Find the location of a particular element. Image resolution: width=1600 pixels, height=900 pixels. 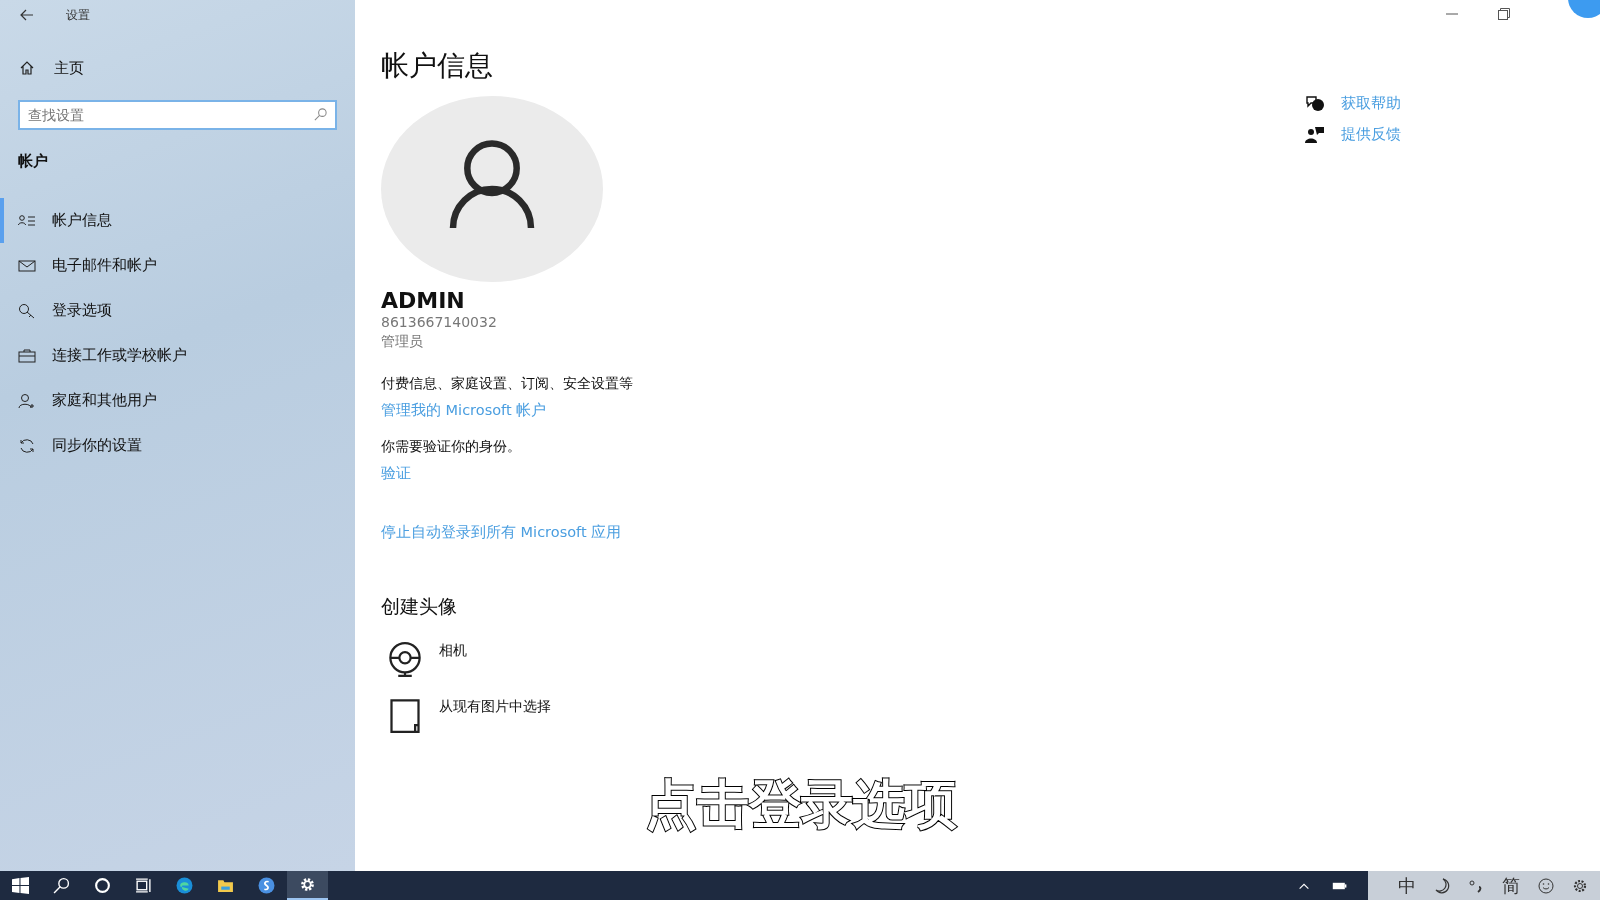

mail-icon is located at coordinates (27, 265).